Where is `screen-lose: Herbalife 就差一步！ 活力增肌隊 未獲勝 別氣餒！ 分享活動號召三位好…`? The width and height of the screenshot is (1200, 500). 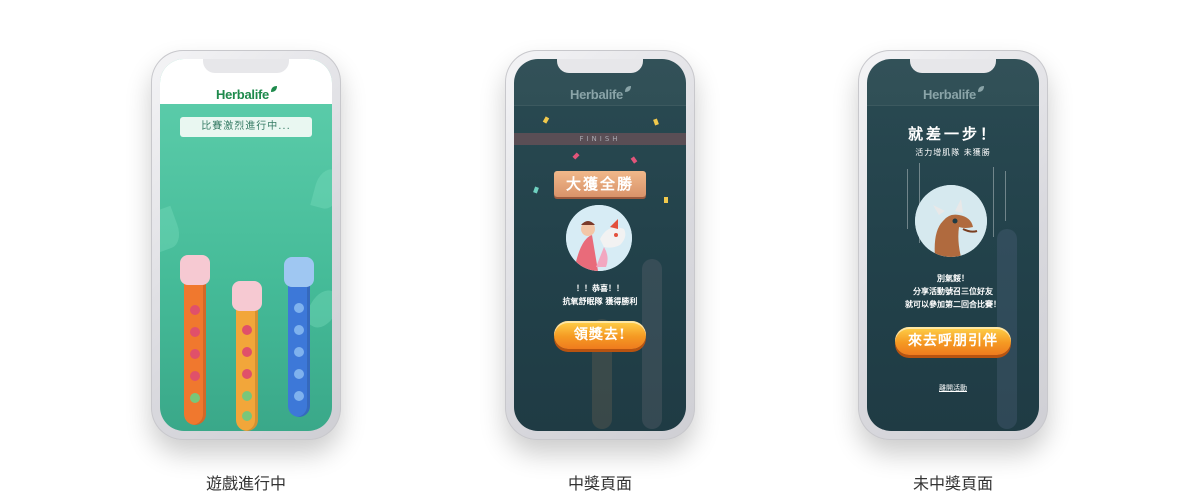
screen-lose: Herbalife 就差一步！ 活力增肌隊 未獲勝 別氣餒！ 分享活動號召三位好… is located at coordinates (953, 245).